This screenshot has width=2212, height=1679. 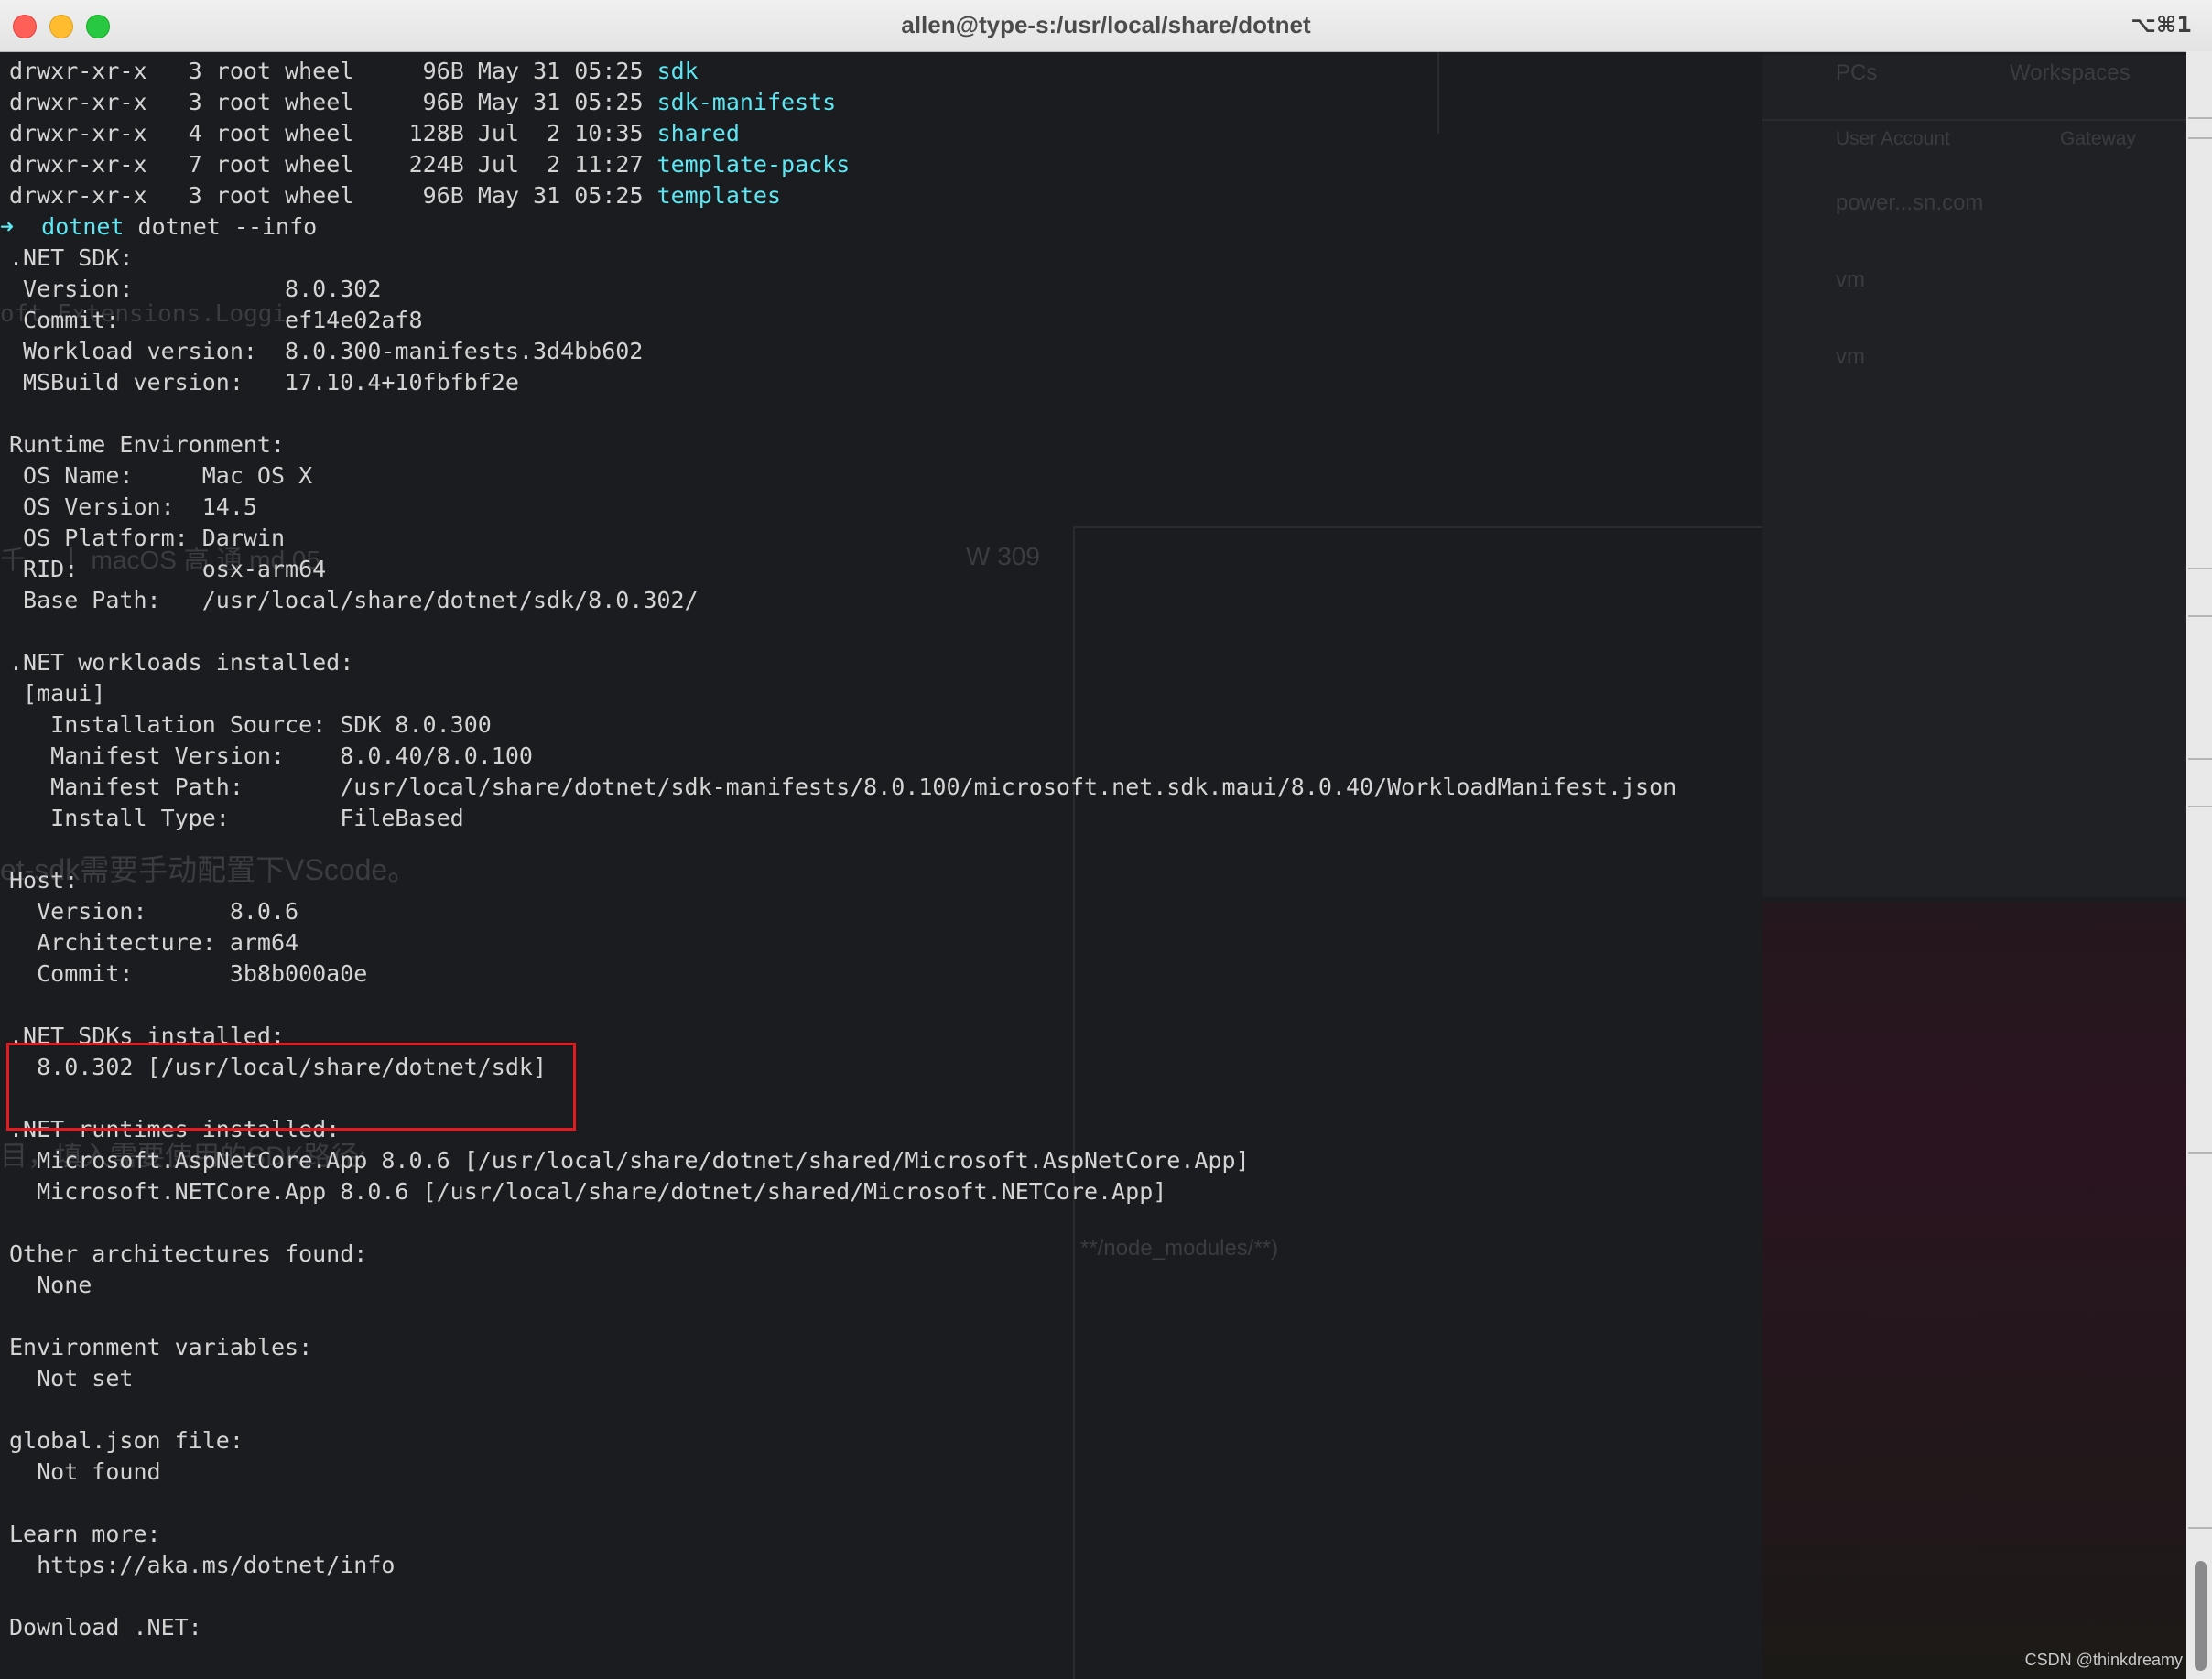 What do you see at coordinates (236, 818) in the screenshot?
I see `output-line: Install Type: FileBased` at bounding box center [236, 818].